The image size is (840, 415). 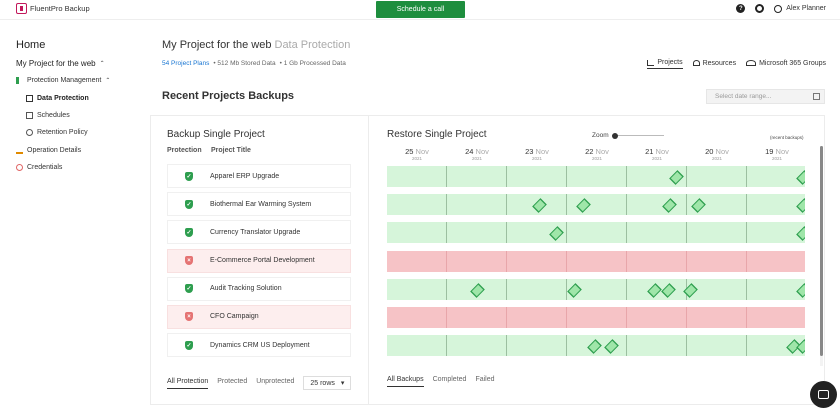 I want to click on scrollbar-thumb, so click(x=821, y=251).